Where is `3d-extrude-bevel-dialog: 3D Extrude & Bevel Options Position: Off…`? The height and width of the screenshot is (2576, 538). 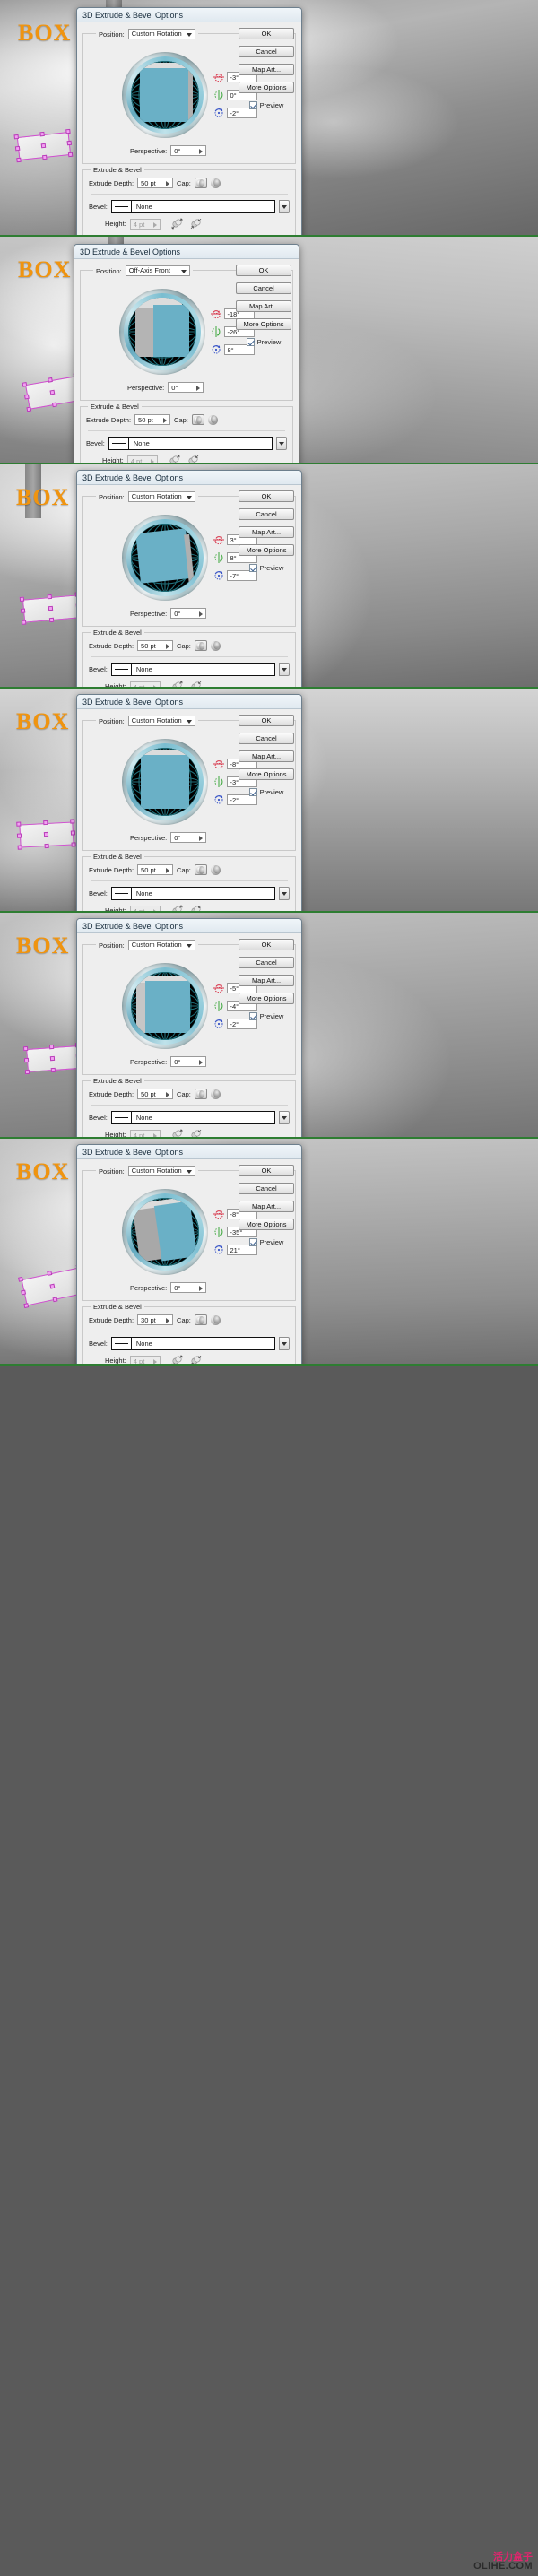 3d-extrude-bevel-dialog: 3D Extrude & Bevel Options Position: Off… is located at coordinates (186, 353).